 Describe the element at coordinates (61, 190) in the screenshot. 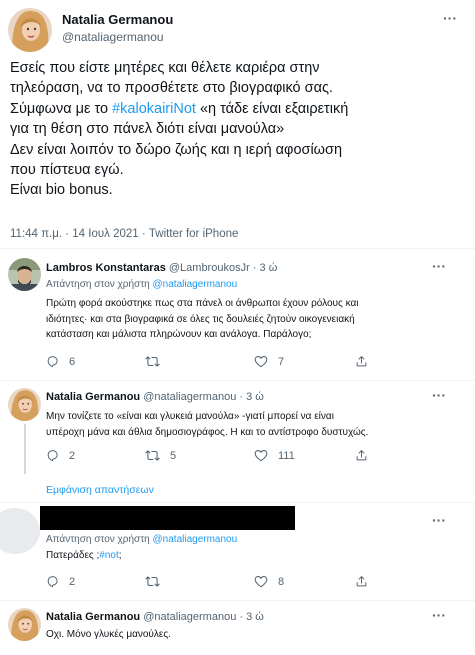

I see `tweet-text-line: Είναι bio bonus.` at that location.